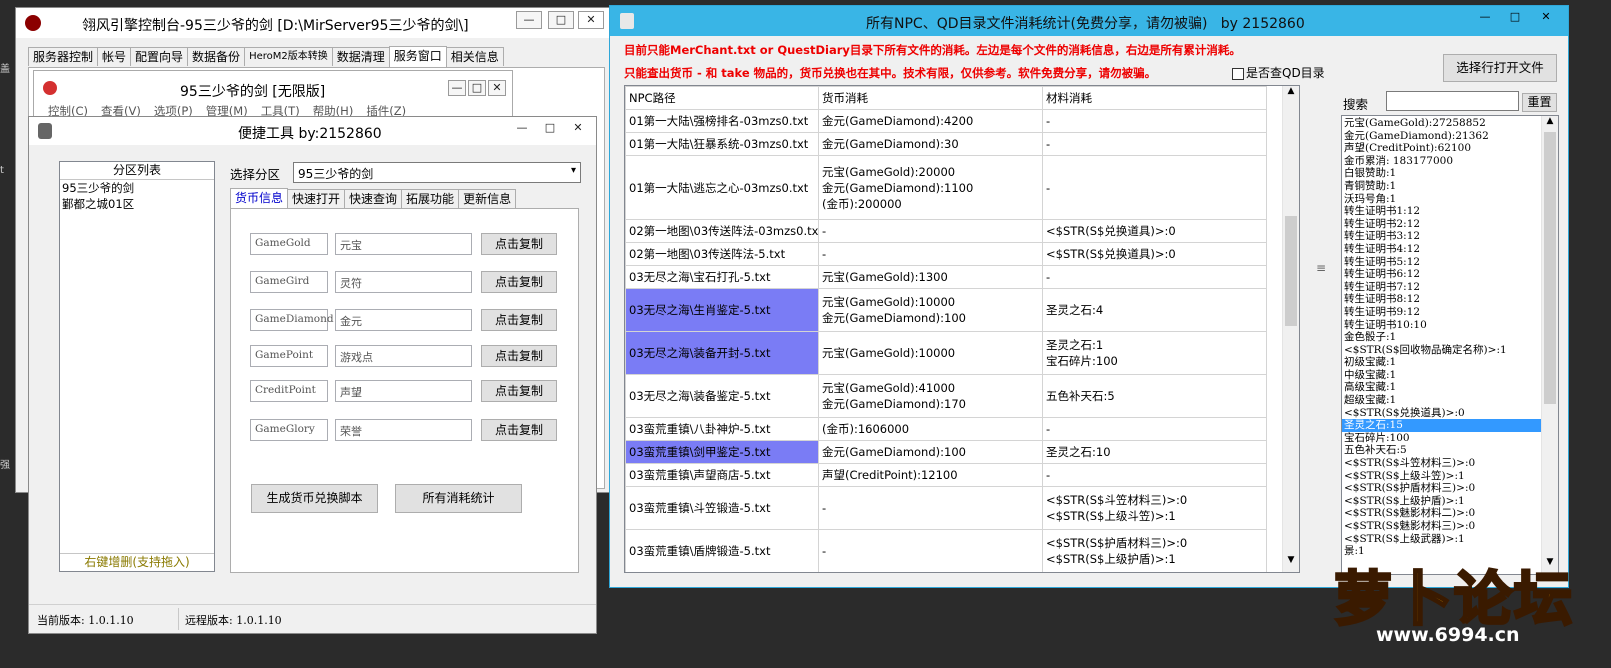 This screenshot has width=1611, height=668. Describe the element at coordinates (1291, 271) in the screenshot. I see `grid-scroll-thumb` at that location.